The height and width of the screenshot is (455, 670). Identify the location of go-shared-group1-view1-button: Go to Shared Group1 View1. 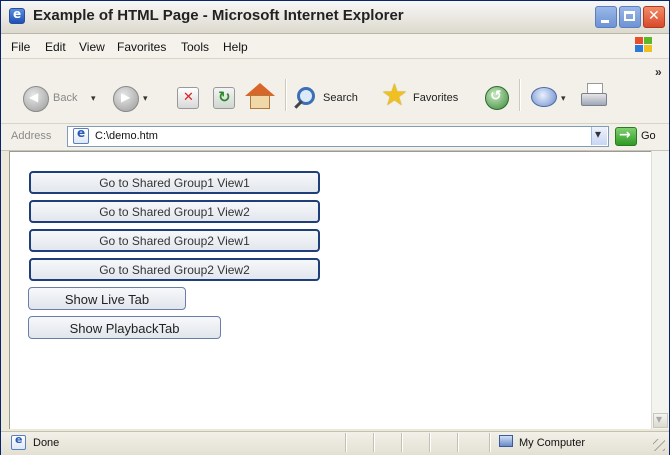
(174, 182).